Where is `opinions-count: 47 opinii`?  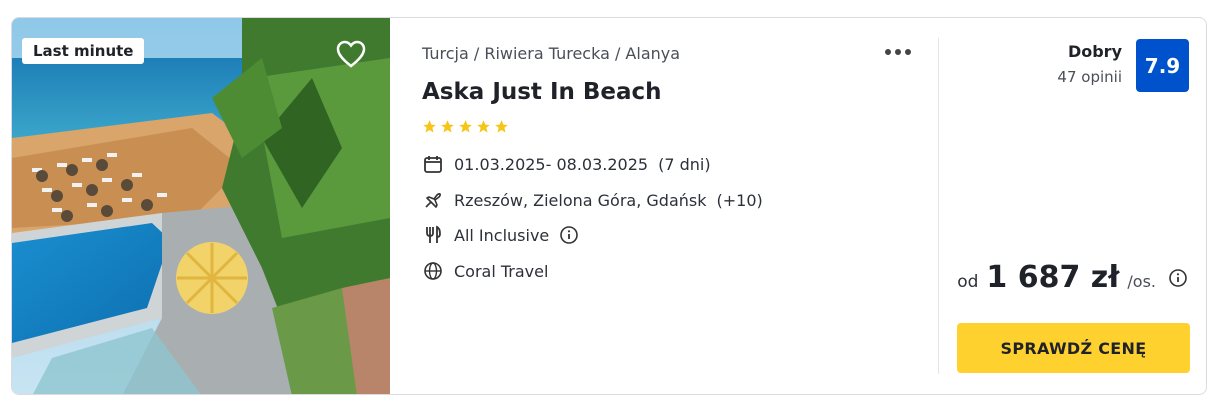 opinions-count: 47 opinii is located at coordinates (1089, 77).